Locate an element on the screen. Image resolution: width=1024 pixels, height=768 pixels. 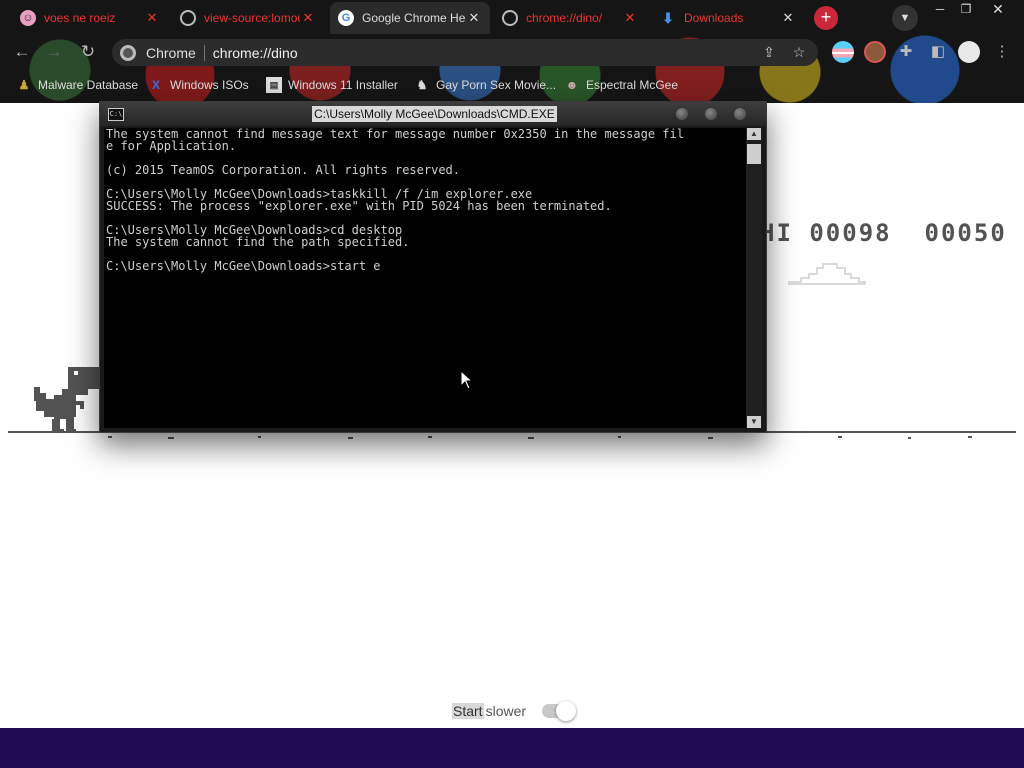
cmd-scrollbar: ▲ ▼ is located at coordinates (754, 278).